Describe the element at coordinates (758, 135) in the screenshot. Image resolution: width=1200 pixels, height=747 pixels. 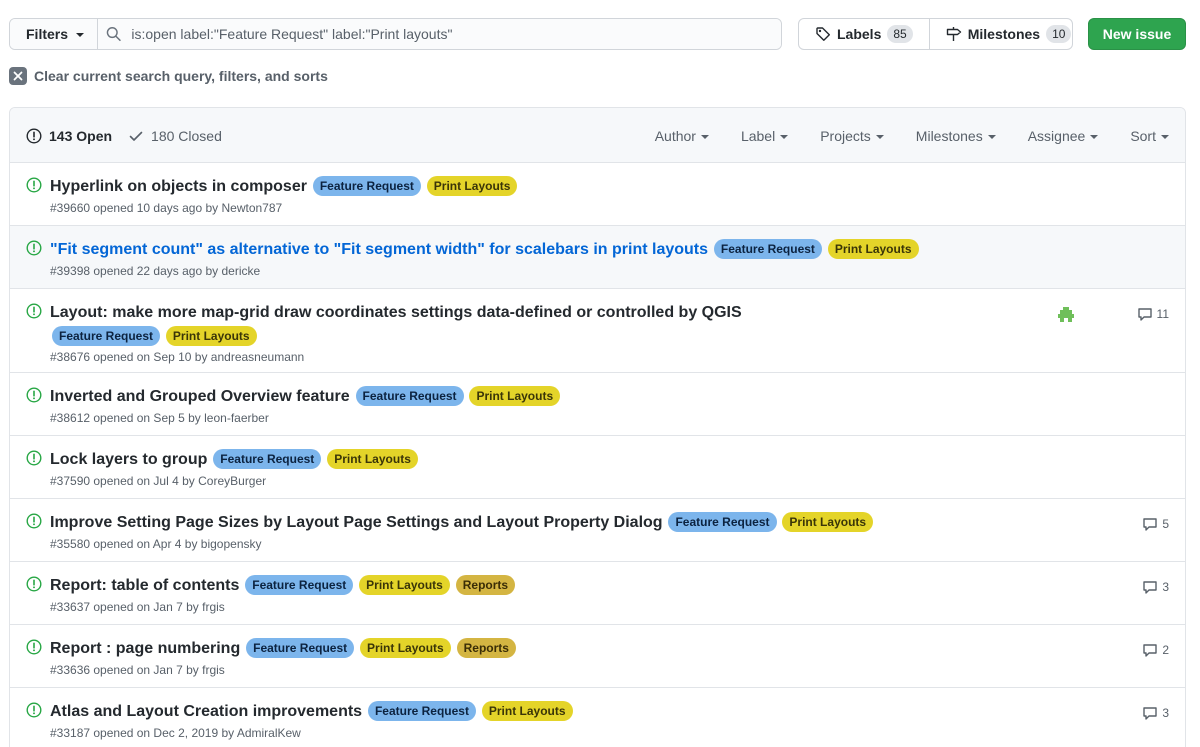
I see `label-filter-label: Label` at that location.